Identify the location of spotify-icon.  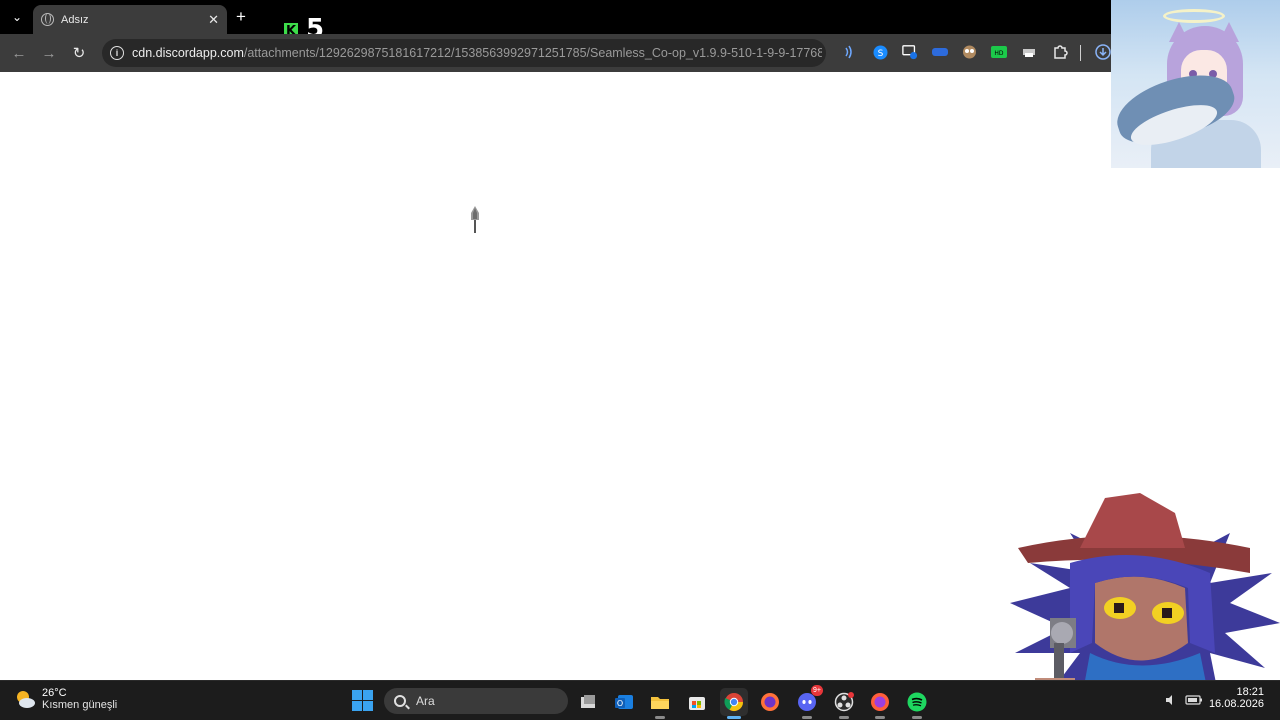
(917, 703).